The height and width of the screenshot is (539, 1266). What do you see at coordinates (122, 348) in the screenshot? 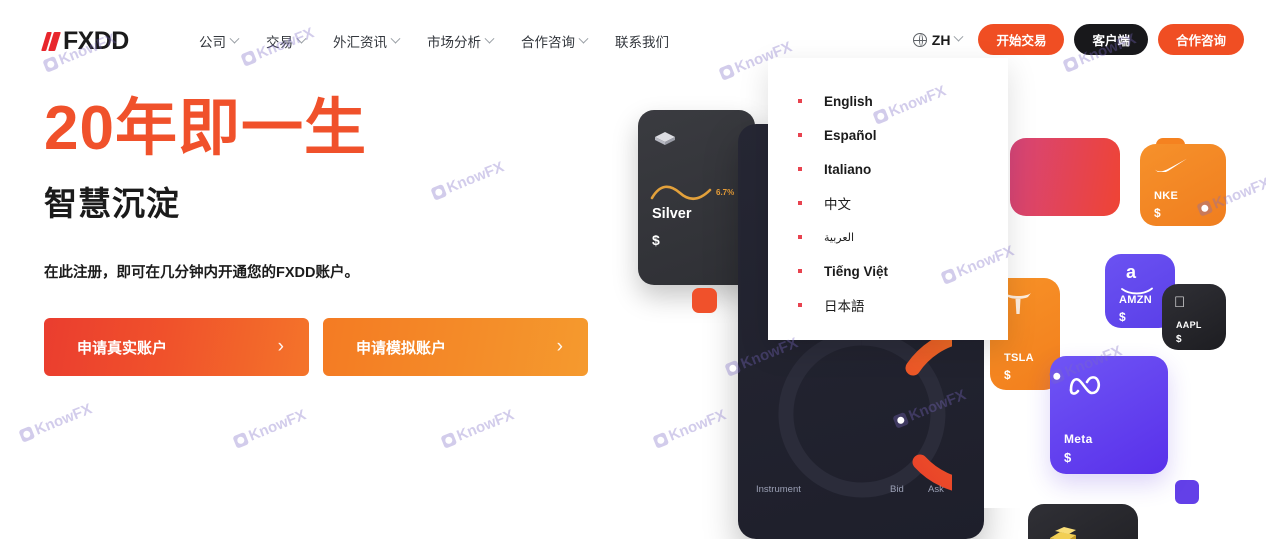
I see `cta-label: 申请真实账户` at bounding box center [122, 348].